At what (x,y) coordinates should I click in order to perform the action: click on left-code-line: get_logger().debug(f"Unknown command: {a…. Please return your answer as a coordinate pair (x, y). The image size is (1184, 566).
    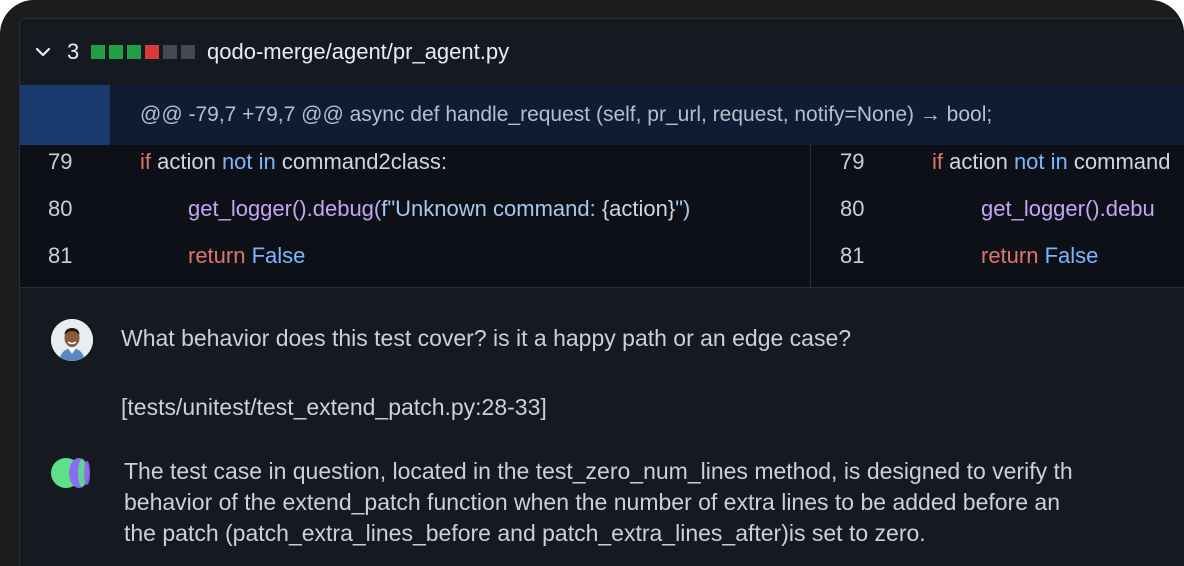
    Looking at the image, I should click on (439, 216).